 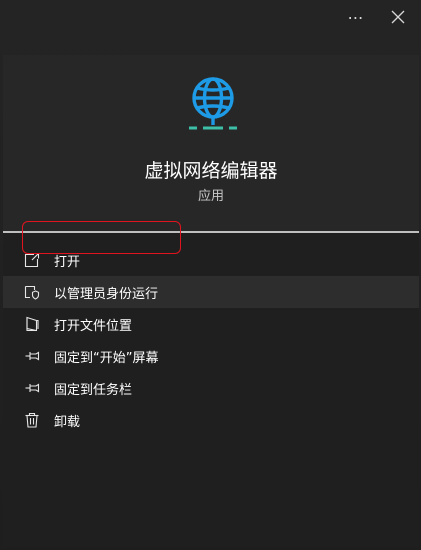 I want to click on globe-network-icon, so click(x=213, y=103).